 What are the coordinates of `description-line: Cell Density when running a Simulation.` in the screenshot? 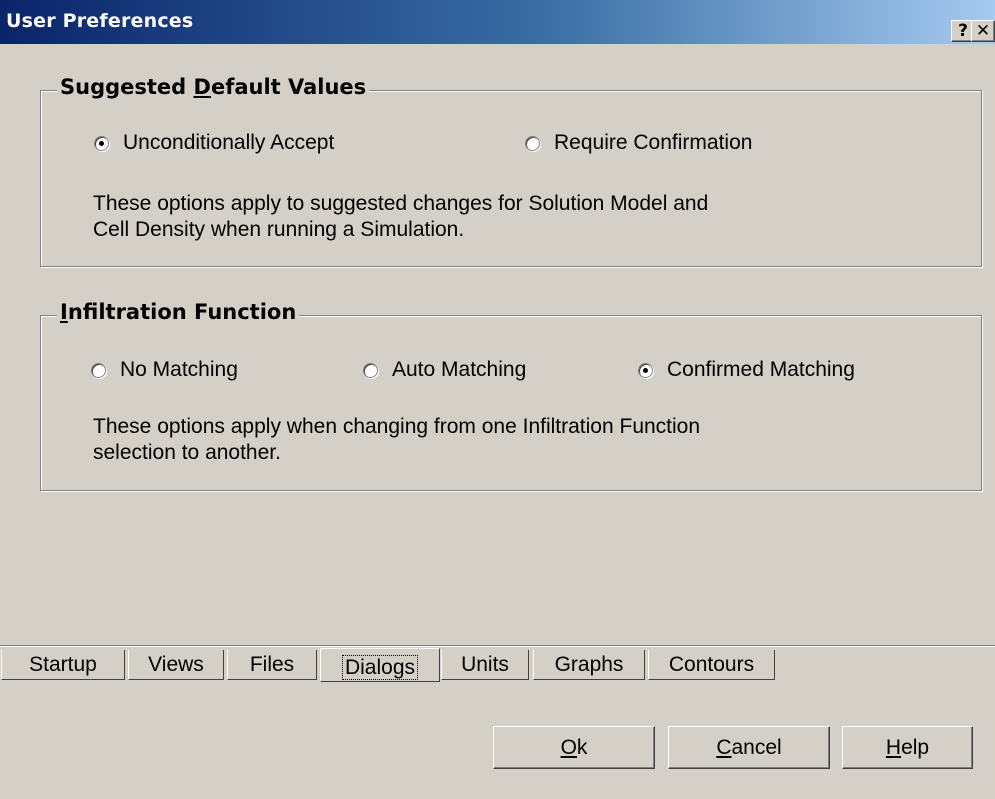 It's located at (279, 229).